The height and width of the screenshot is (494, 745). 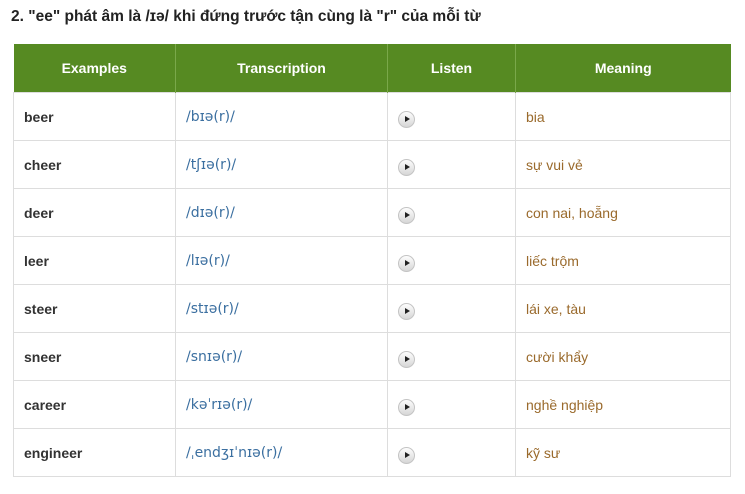 I want to click on table-header-row: Examples Transcription Listen Meaning, so click(x=372, y=68).